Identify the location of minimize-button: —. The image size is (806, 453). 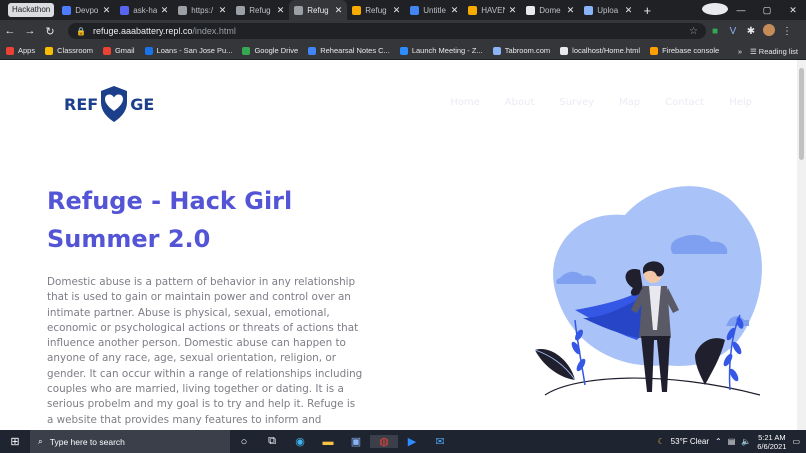
(741, 10).